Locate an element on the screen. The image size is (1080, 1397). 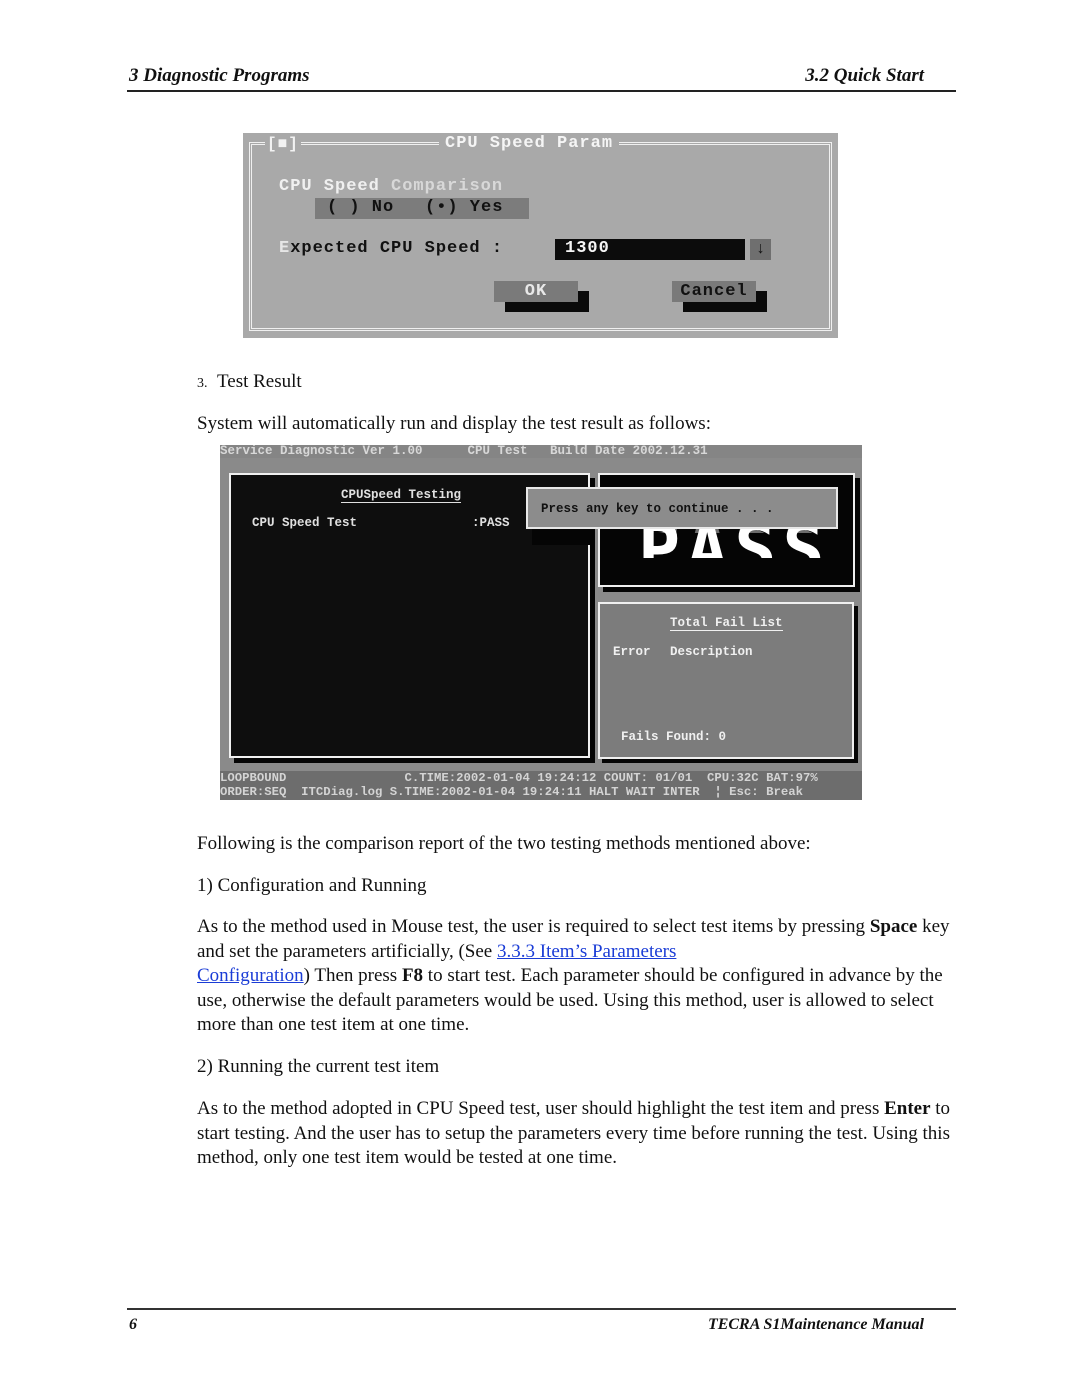
section-1-title: 1) Configuration and Running is located at coordinates (312, 885).